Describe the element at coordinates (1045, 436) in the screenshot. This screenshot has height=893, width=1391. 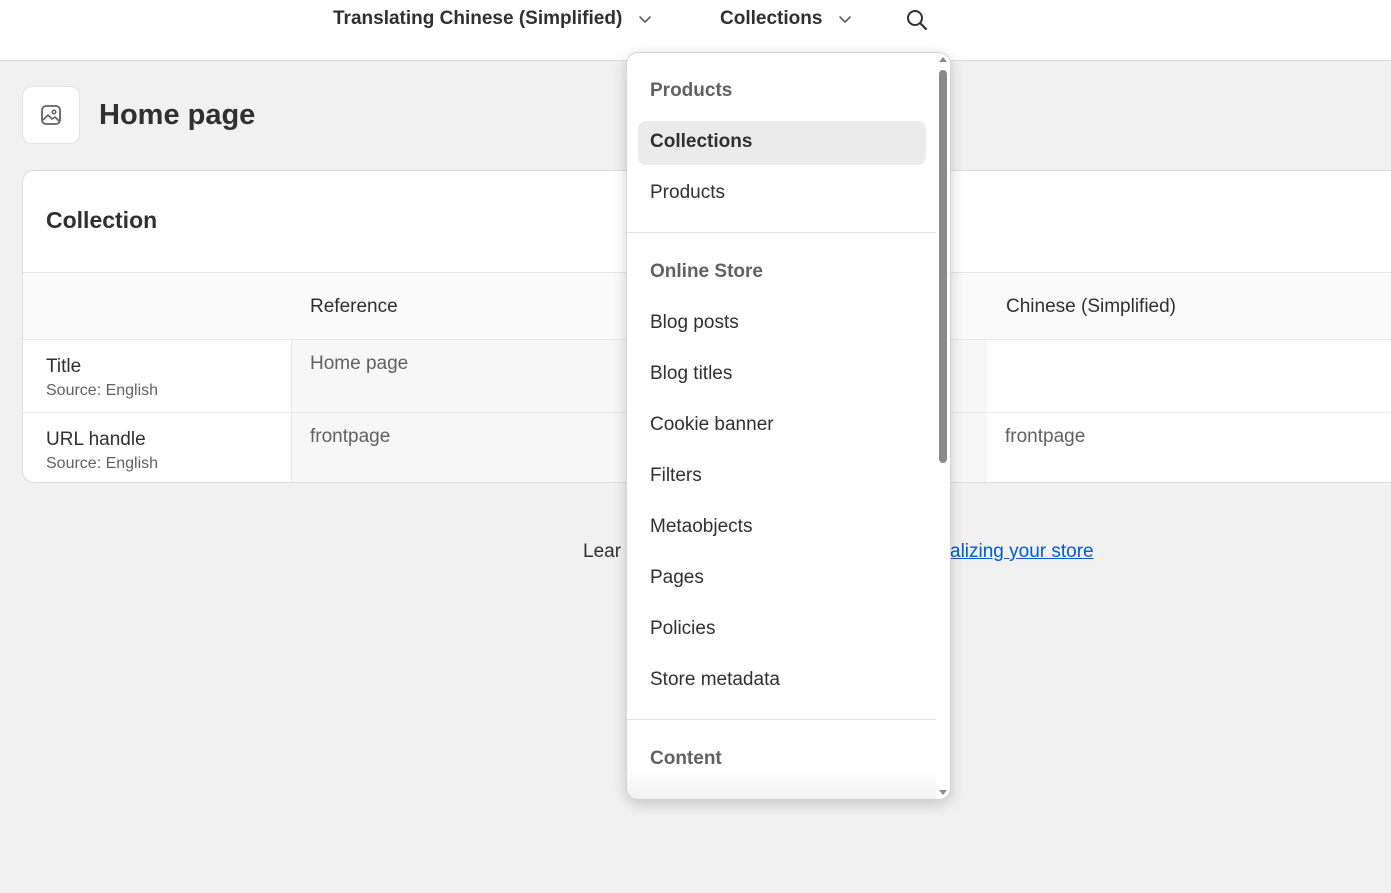
I see `translation-value: frontpage` at that location.